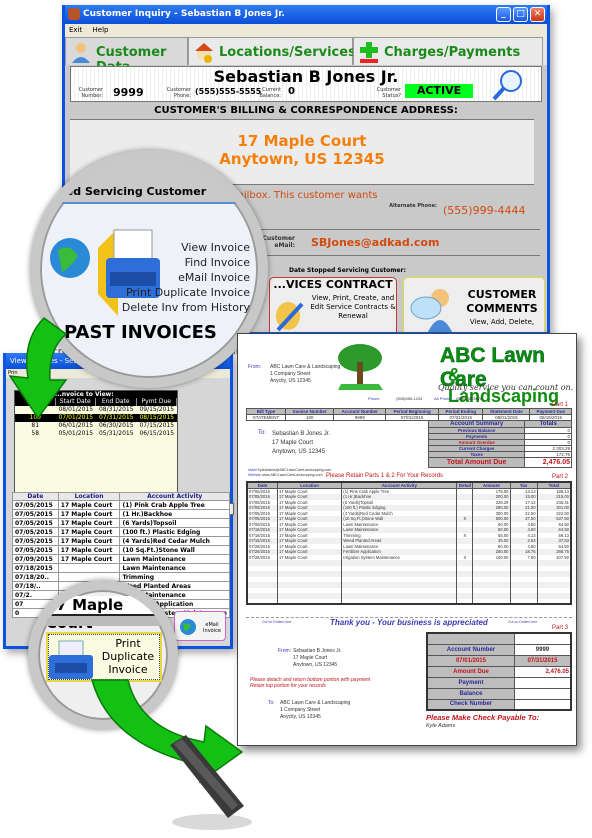 The image size is (592, 838). Describe the element at coordinates (96, 434) in the screenshot. I see `invoice-list-row: 58 05/01/2015 05/31/2015 06/15/2015` at that location.